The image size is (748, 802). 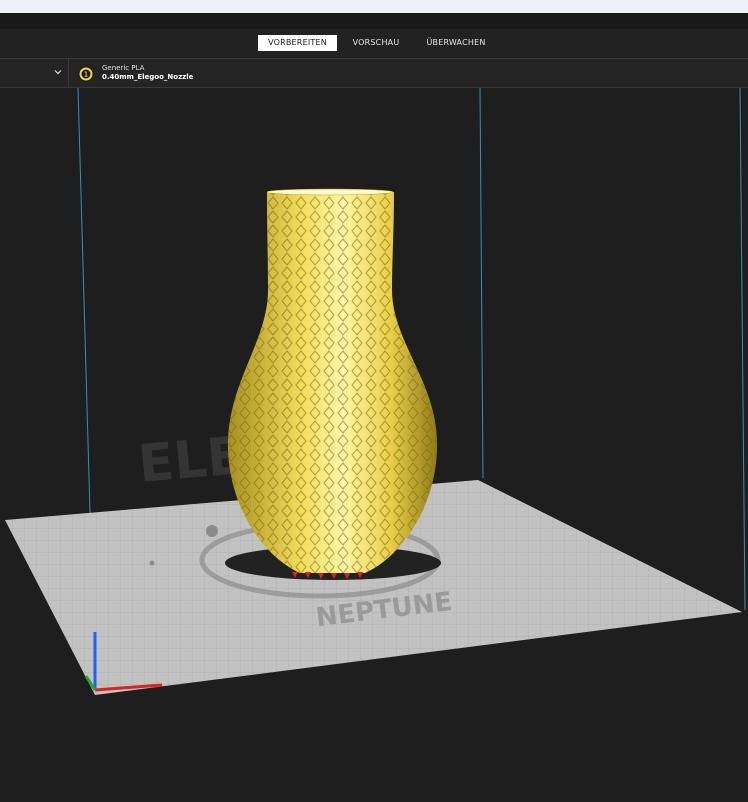 I want to click on material-name: Generic PLA, so click(x=123, y=68).